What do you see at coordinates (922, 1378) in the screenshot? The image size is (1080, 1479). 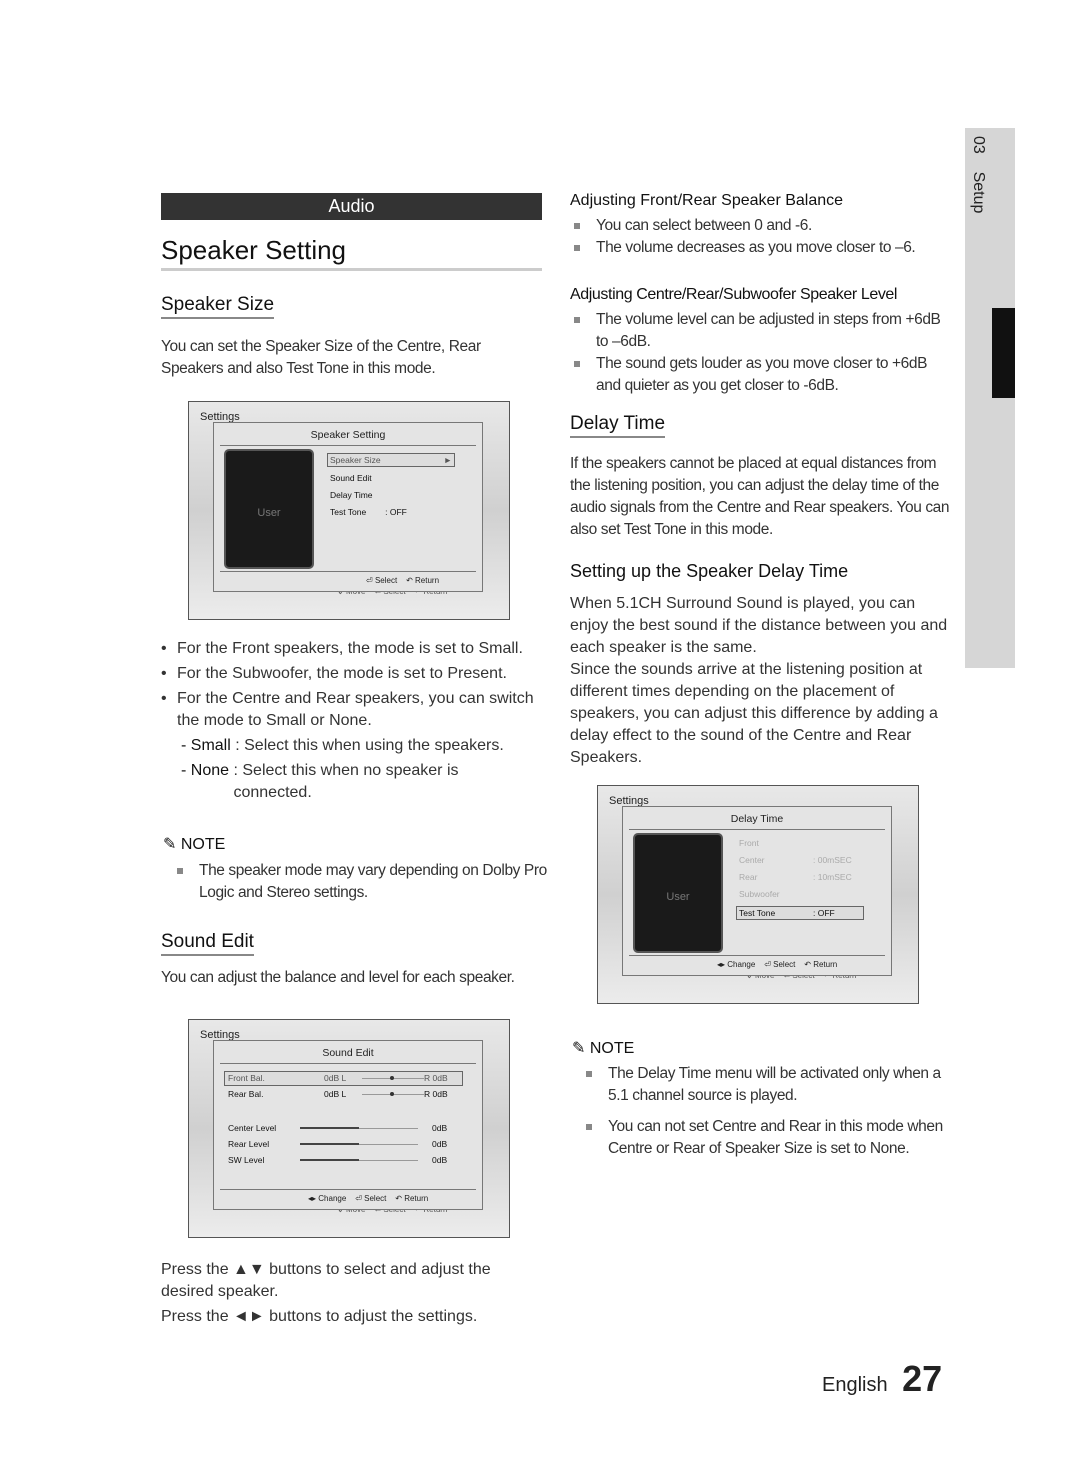 I see `page-number: 27` at bounding box center [922, 1378].